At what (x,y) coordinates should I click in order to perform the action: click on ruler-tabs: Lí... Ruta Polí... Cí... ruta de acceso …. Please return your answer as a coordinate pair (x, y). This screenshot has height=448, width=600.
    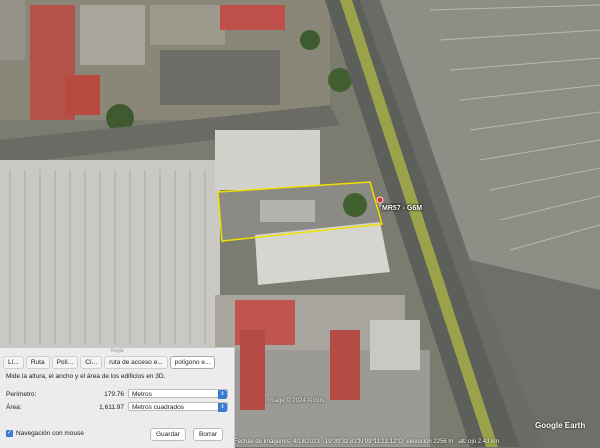
    Looking at the image, I should click on (109, 362).